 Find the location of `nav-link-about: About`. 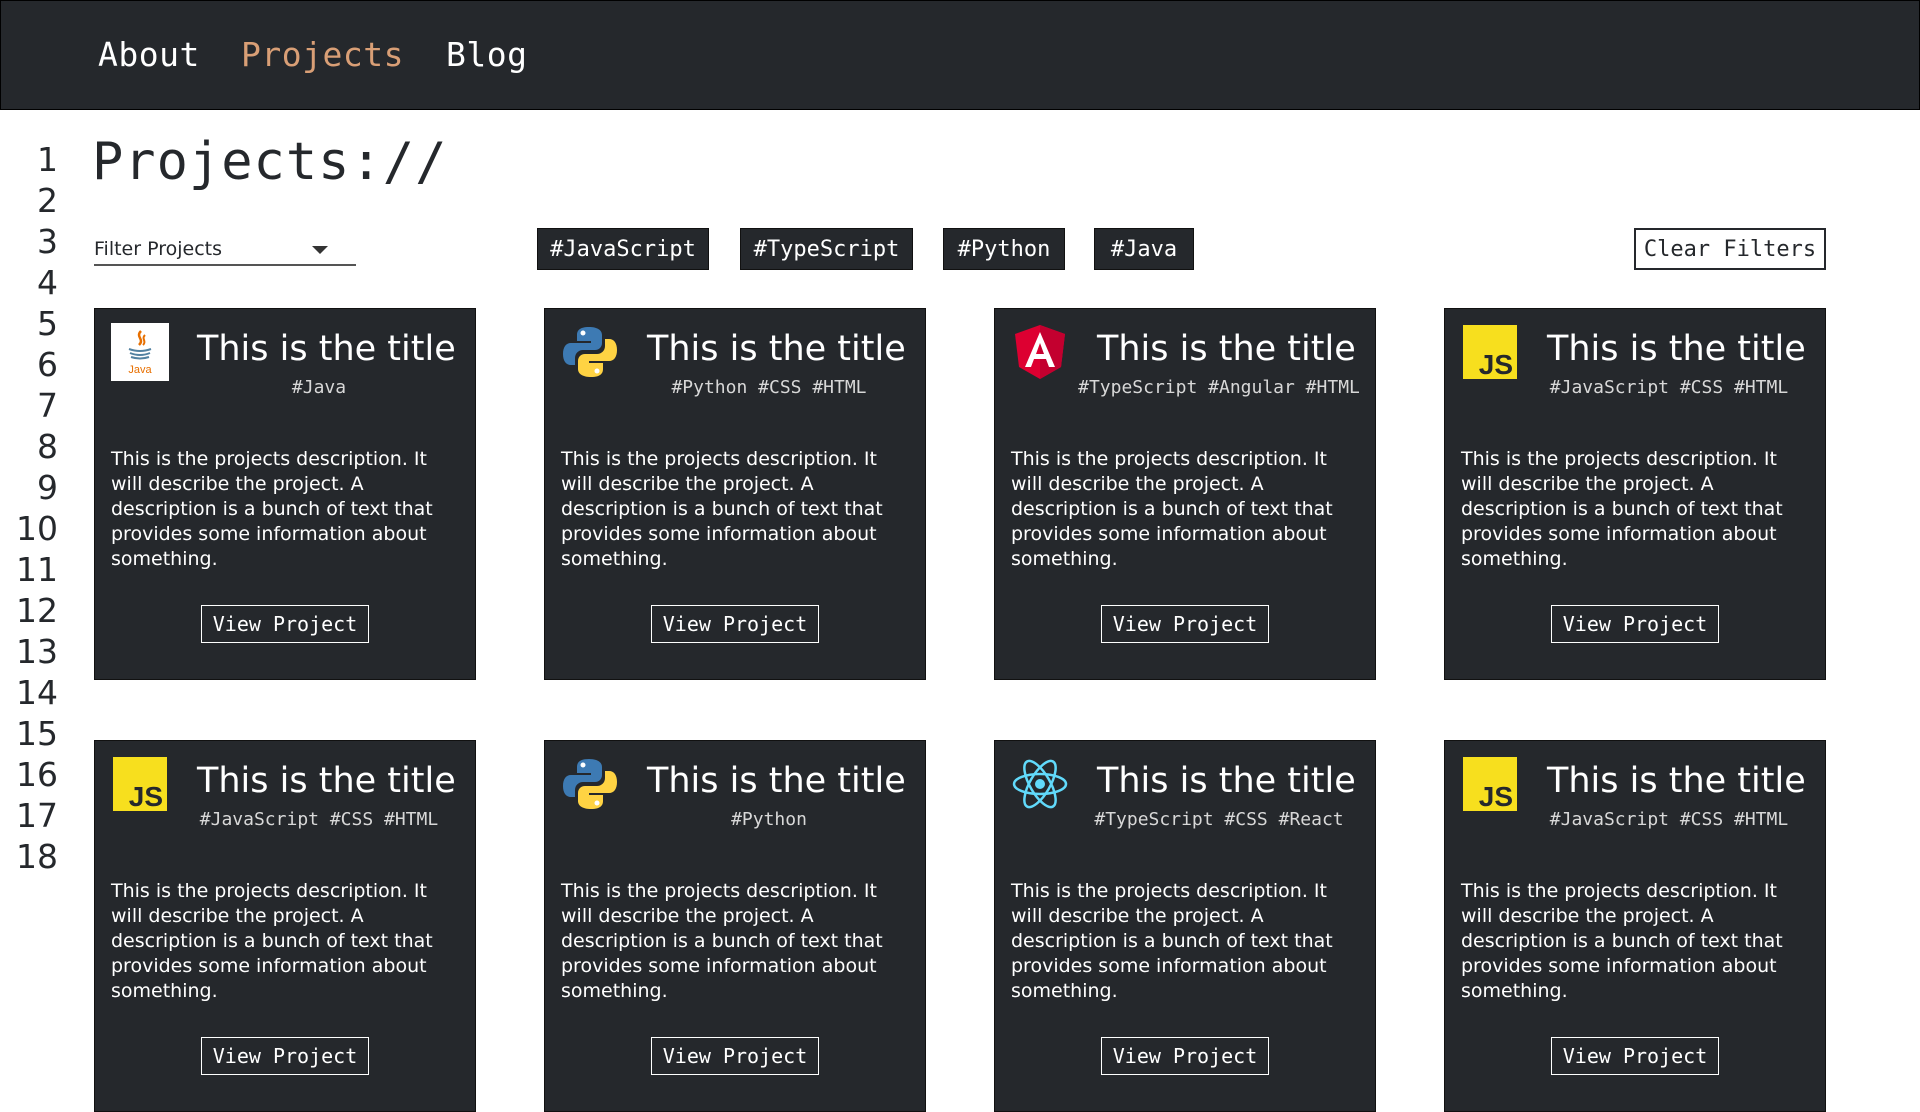

nav-link-about: About is located at coordinates (149, 54).